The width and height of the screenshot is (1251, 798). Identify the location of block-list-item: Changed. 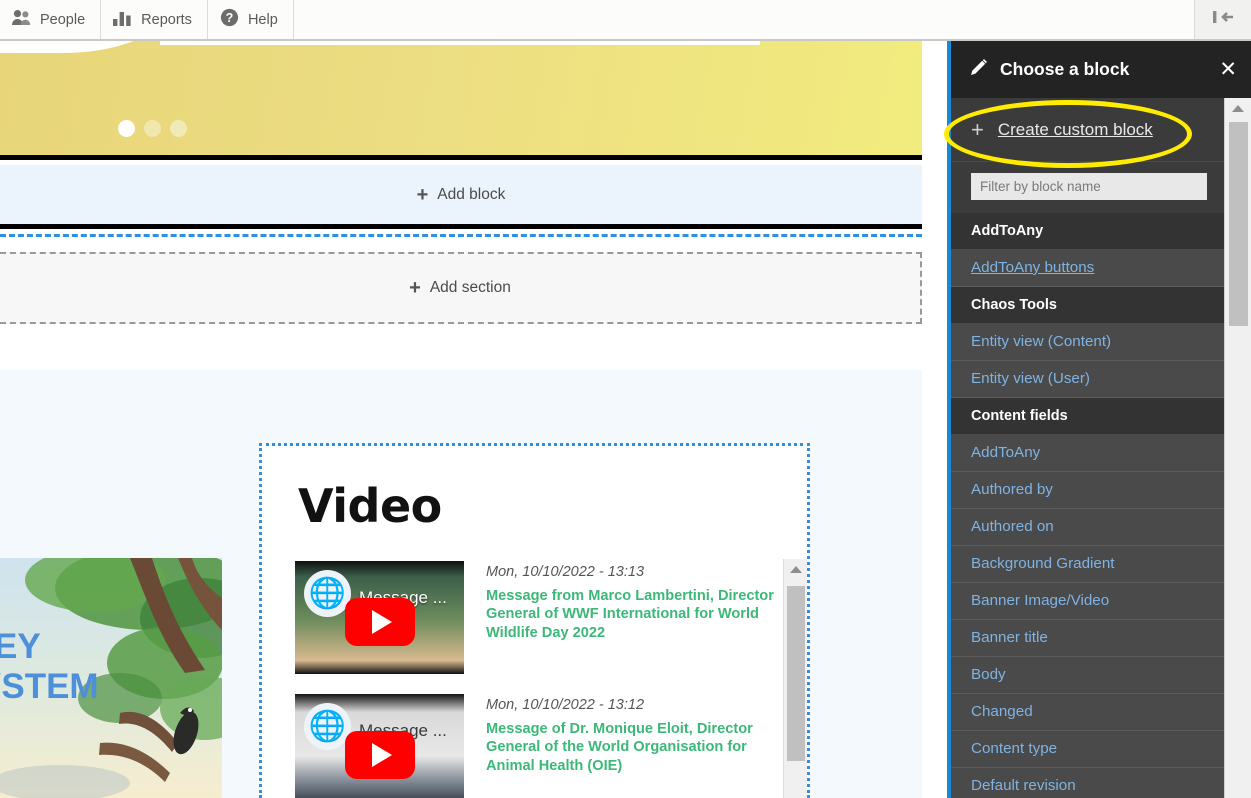
(1087, 712).